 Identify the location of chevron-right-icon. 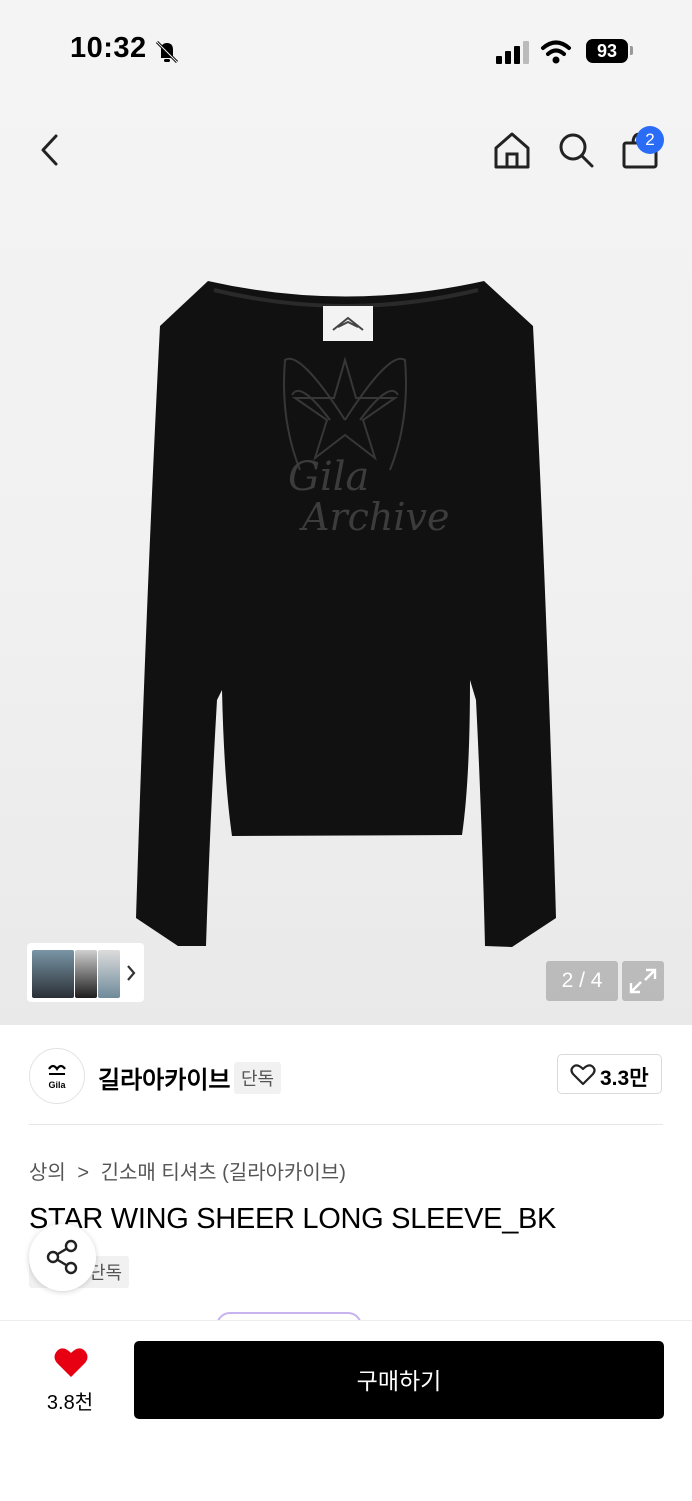
(131, 973).